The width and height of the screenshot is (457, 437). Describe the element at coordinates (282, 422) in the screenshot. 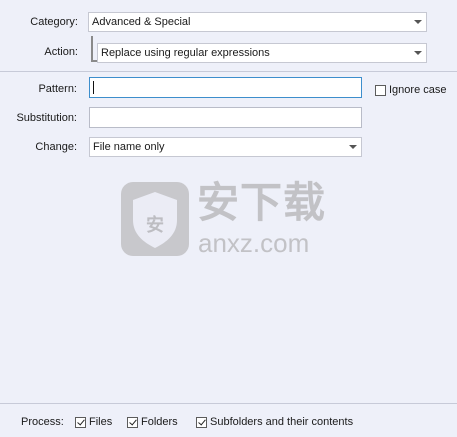

I see `subfolders-label: Subfolders and their contents` at that location.